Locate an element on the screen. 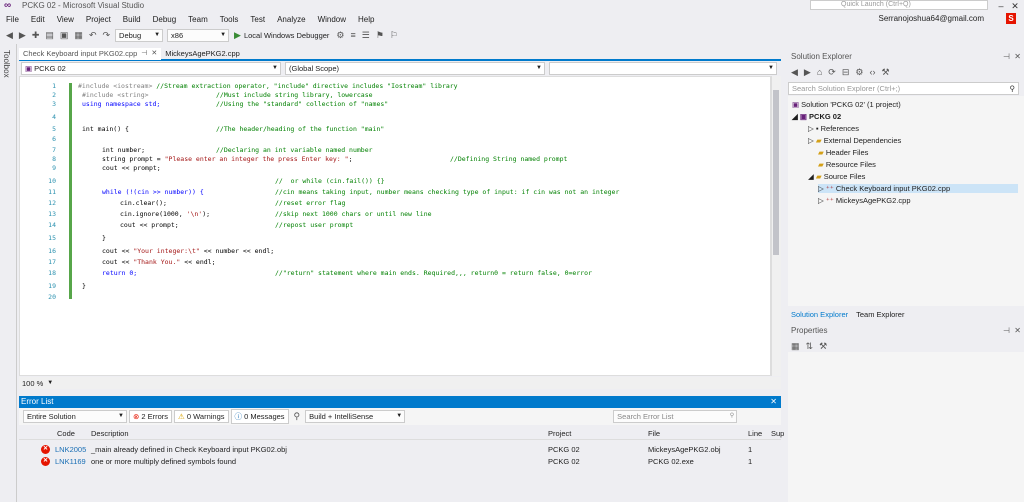 Image resolution: width=1024 pixels, height=502 pixels. format-icon: ≡ is located at coordinates (353, 35).